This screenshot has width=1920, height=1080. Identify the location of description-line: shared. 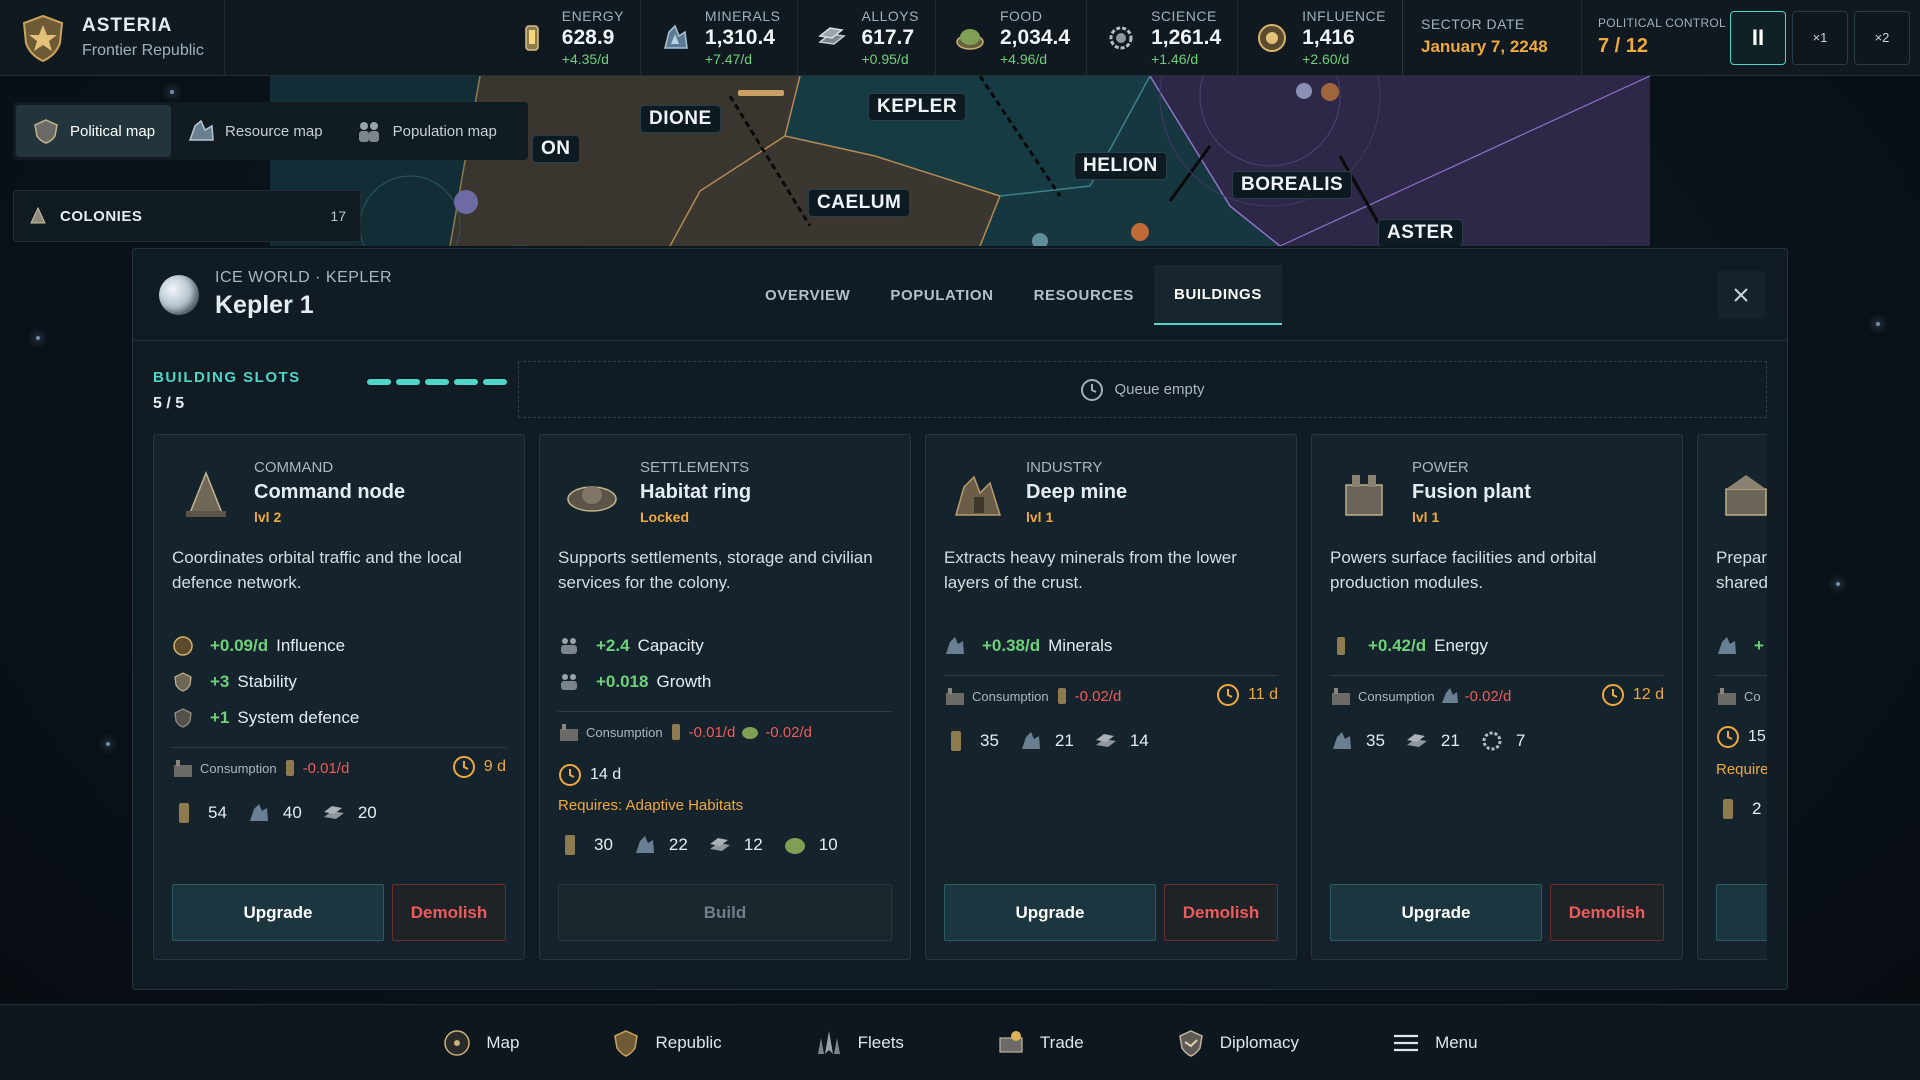
(1741, 582).